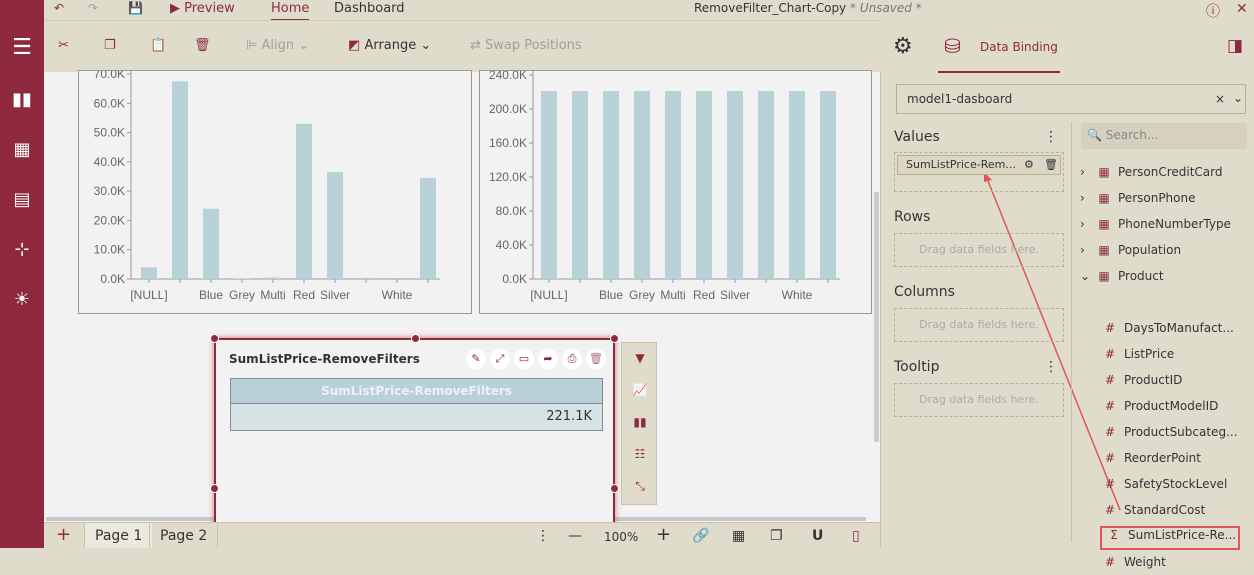 The image size is (1254, 575). Describe the element at coordinates (1163, 487) in the screenshot. I see `tree-field-item: # SafetyStockLevel` at that location.